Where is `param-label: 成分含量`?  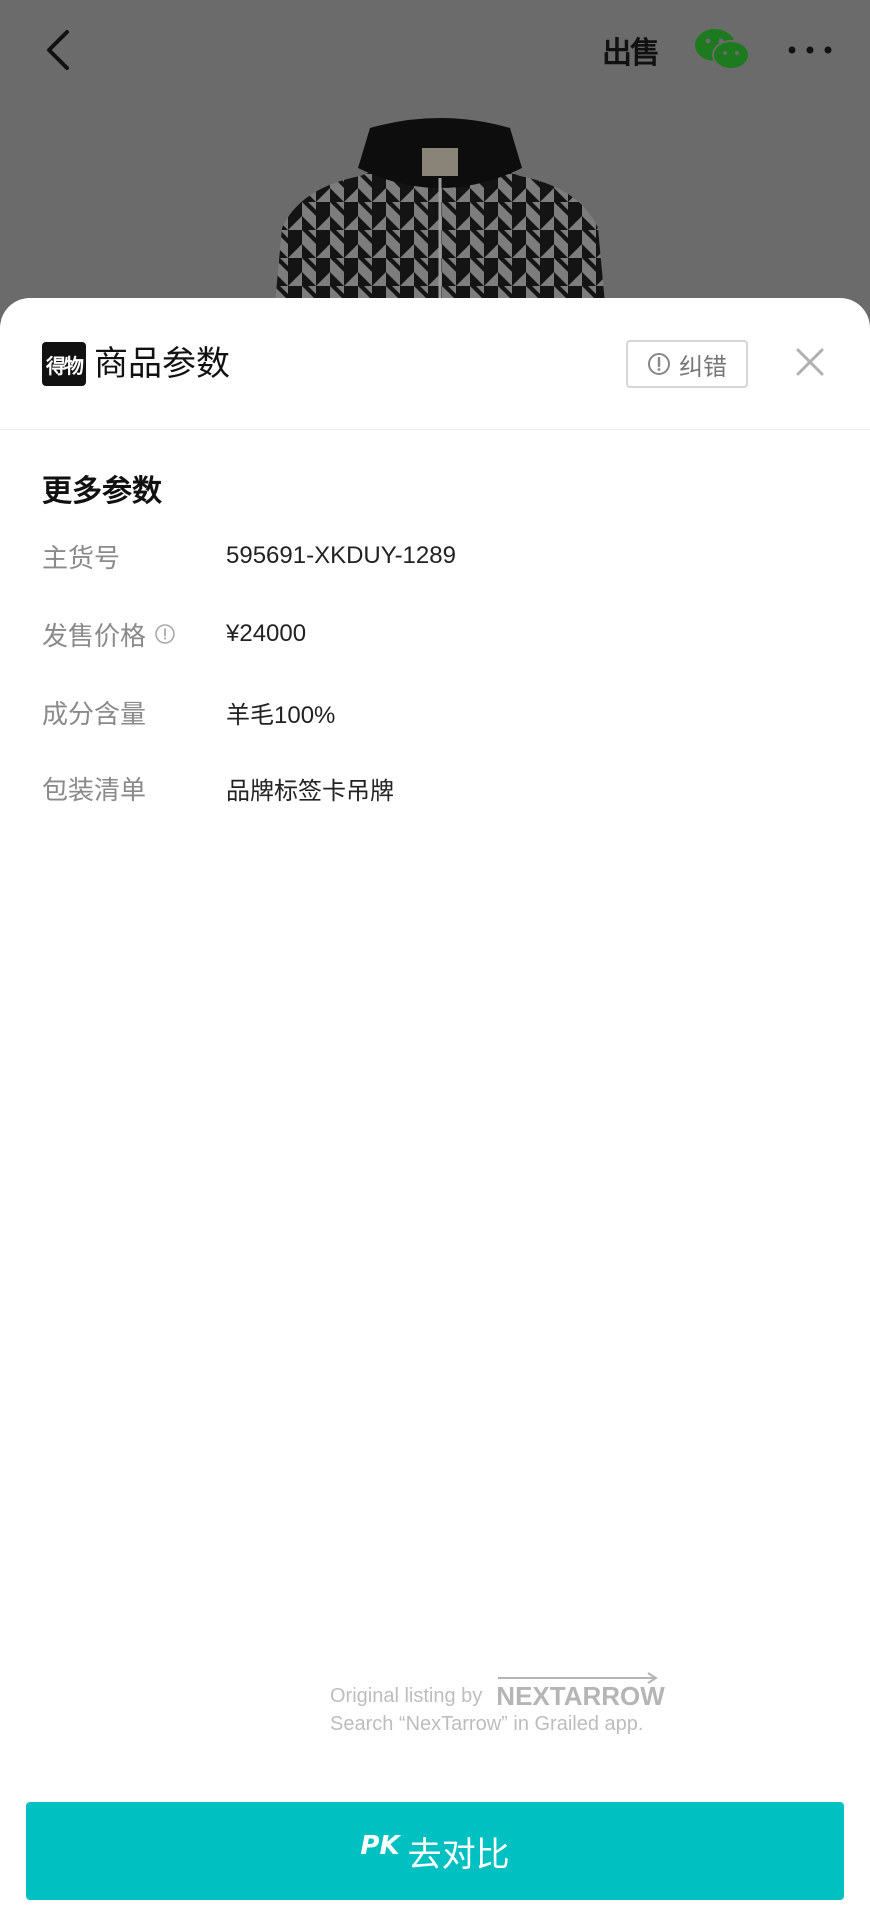 param-label: 成分含量 is located at coordinates (134, 712).